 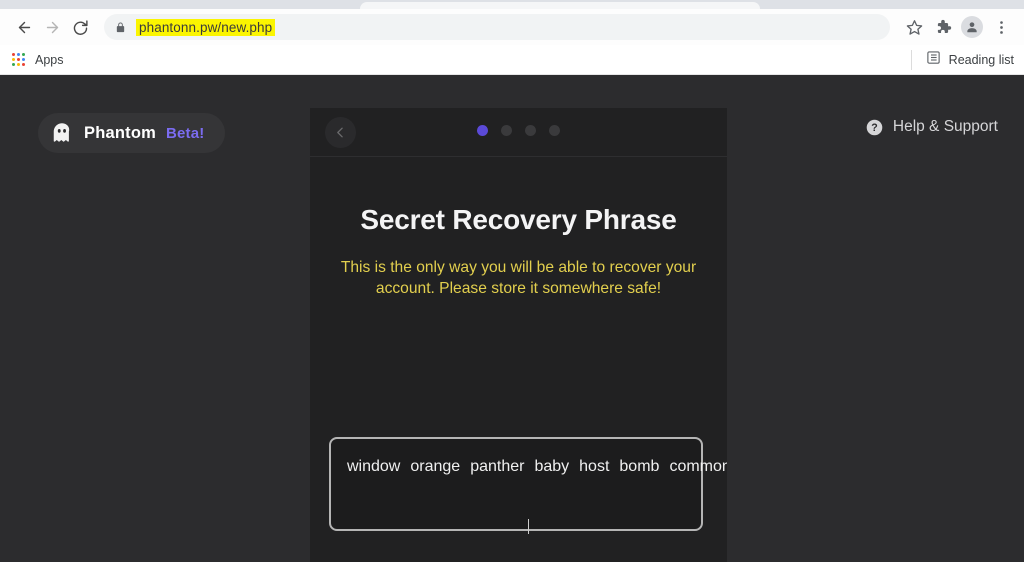 What do you see at coordinates (914, 27) in the screenshot?
I see `star-icon` at bounding box center [914, 27].